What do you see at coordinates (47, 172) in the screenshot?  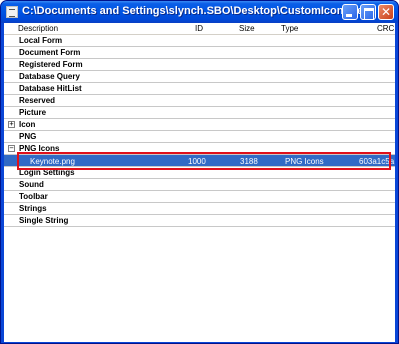 I see `group-label: Login Settings` at bounding box center [47, 172].